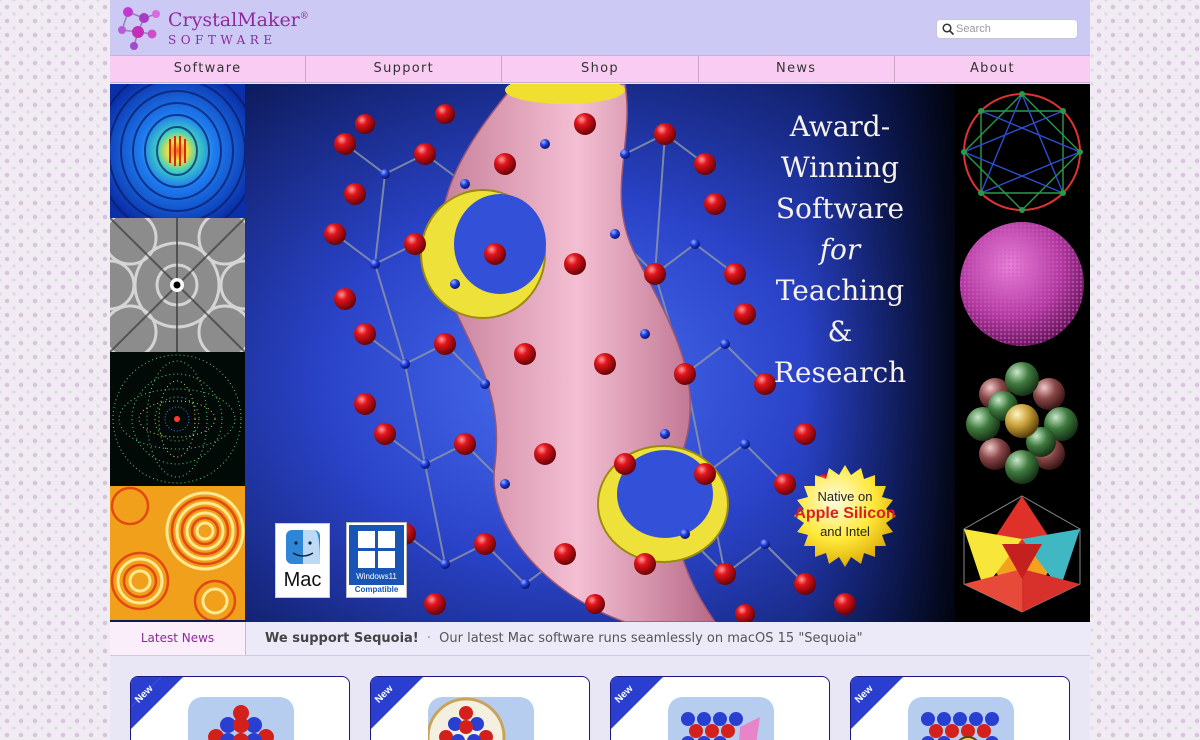 This screenshot has width=1200, height=740. I want to click on nav-item-about: About, so click(992, 69).